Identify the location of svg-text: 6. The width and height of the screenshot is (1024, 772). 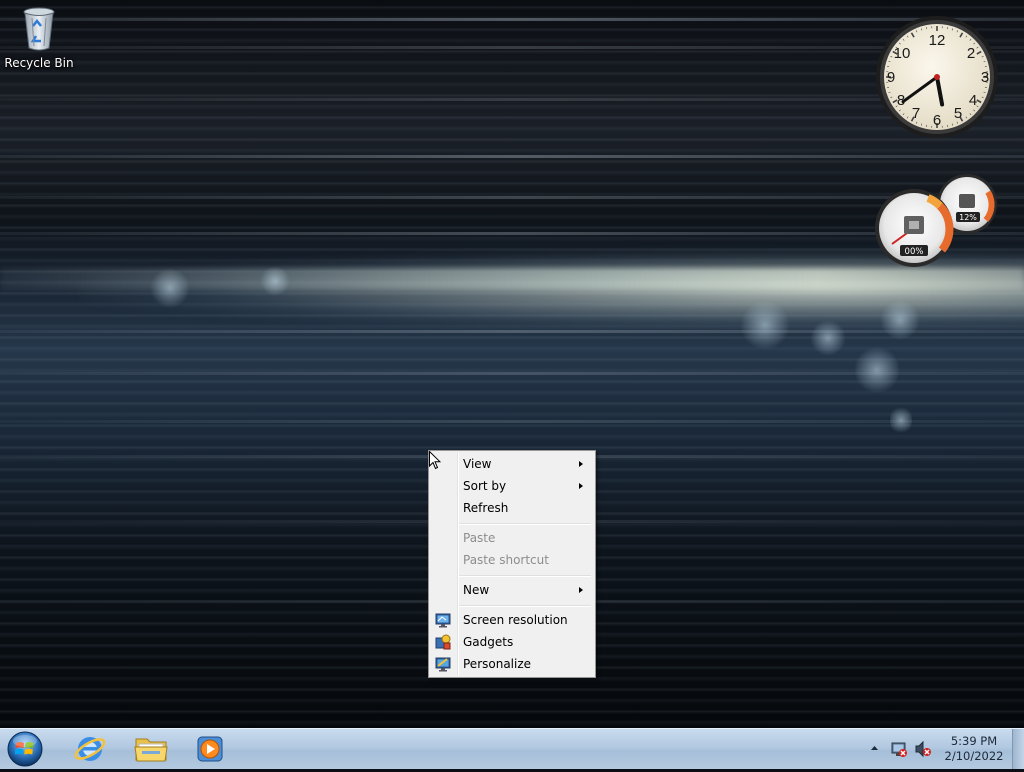
(937, 120).